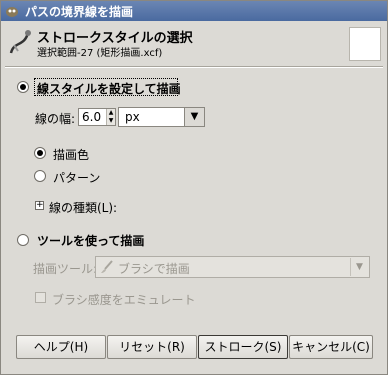 Image resolution: width=388 pixels, height=375 pixels. I want to click on unit-value: px, so click(132, 117).